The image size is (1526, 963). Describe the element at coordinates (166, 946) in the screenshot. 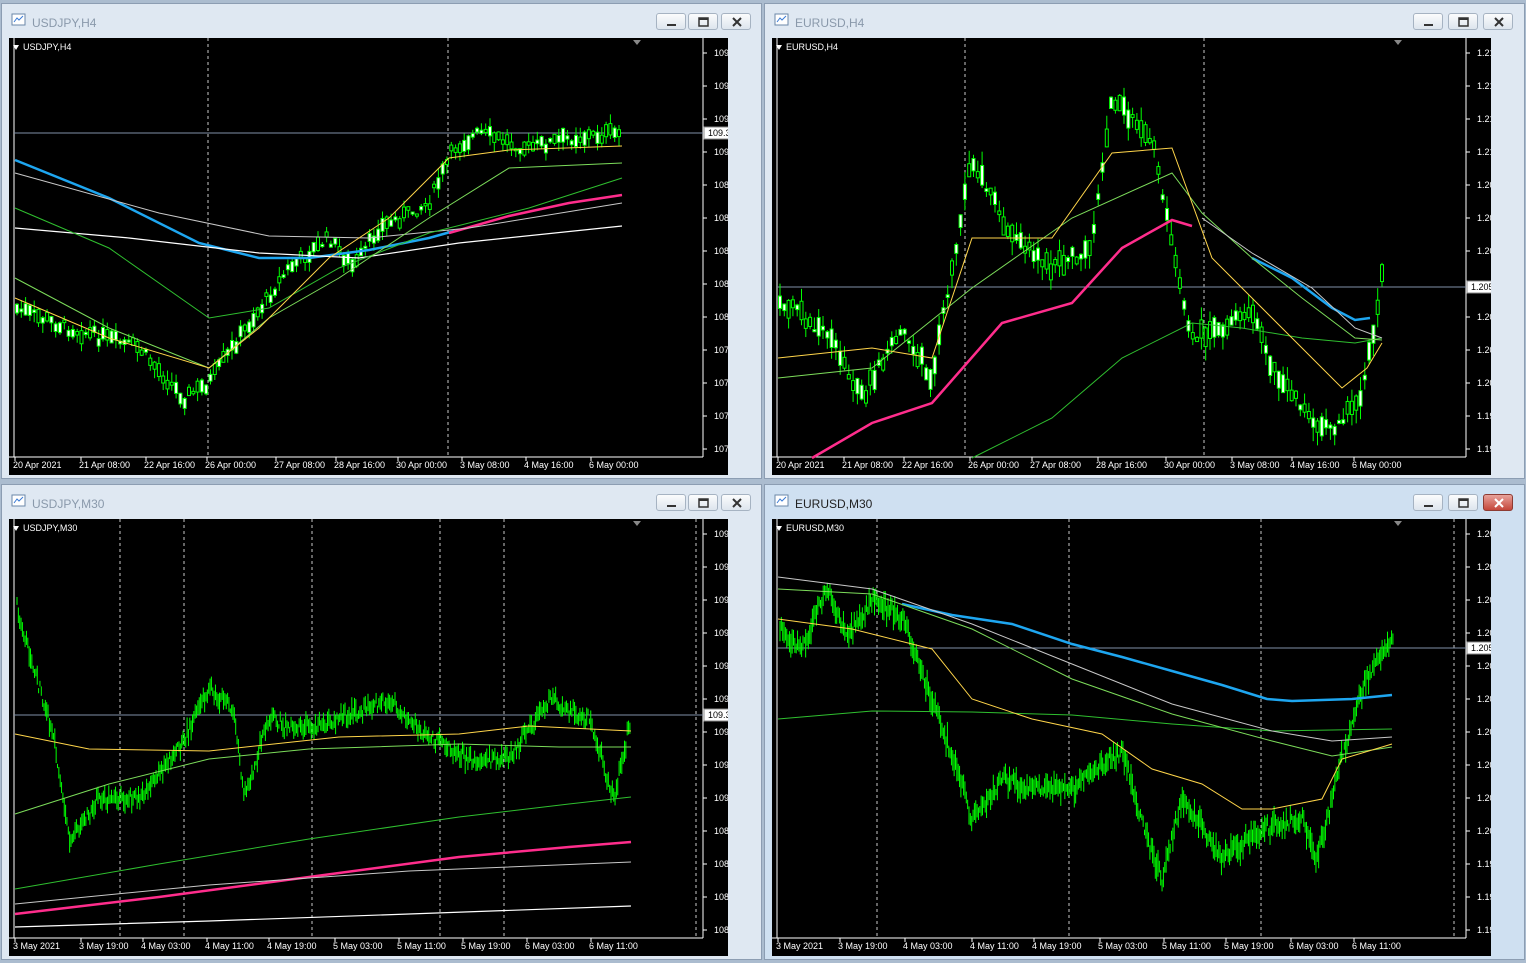

I see `time-tick-label: 4 May 03:00` at that location.